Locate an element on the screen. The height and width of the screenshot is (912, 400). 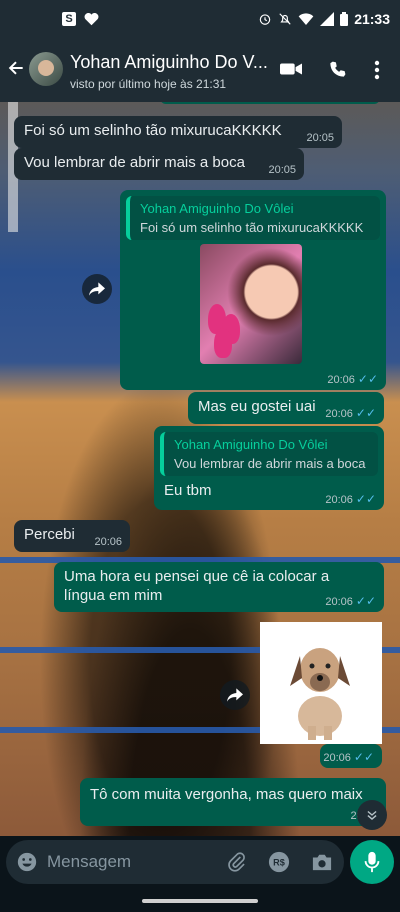
quote-text: Foi só um selinho tão mixurucaKKKKK is located at coordinates (252, 227).